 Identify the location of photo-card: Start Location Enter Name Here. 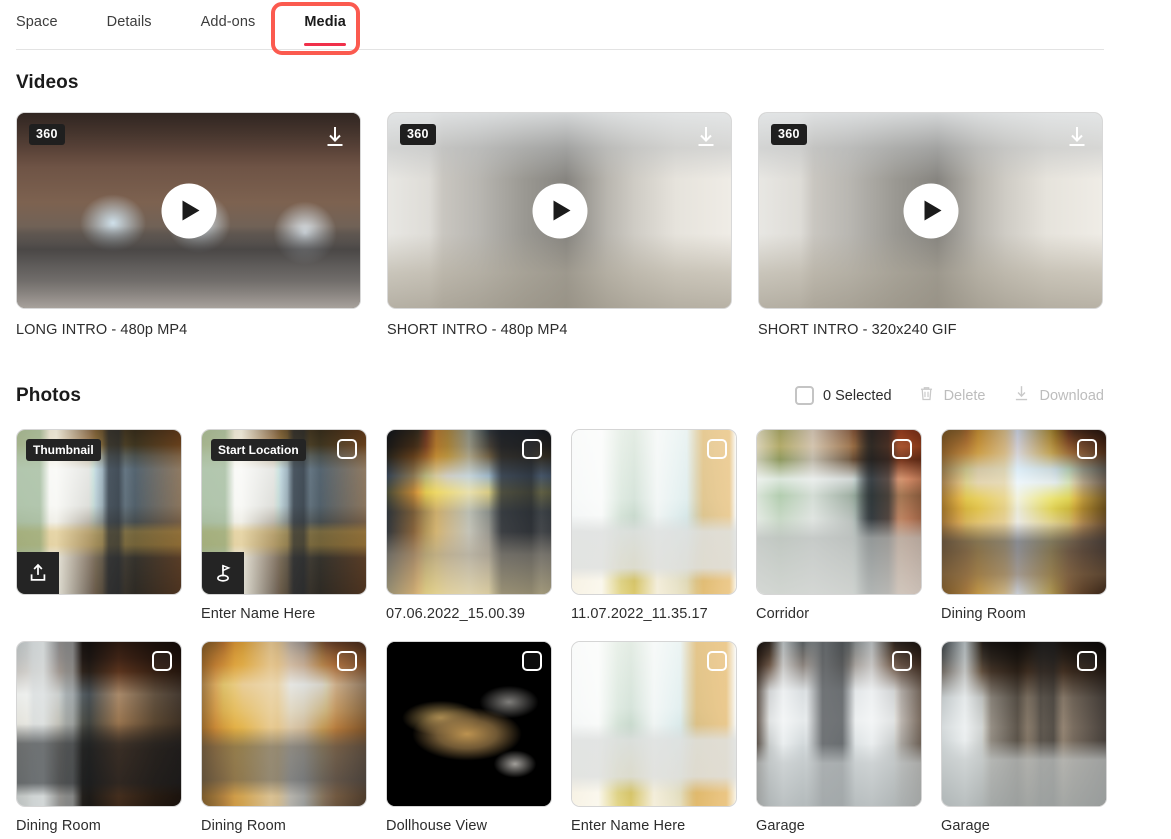
(284, 525).